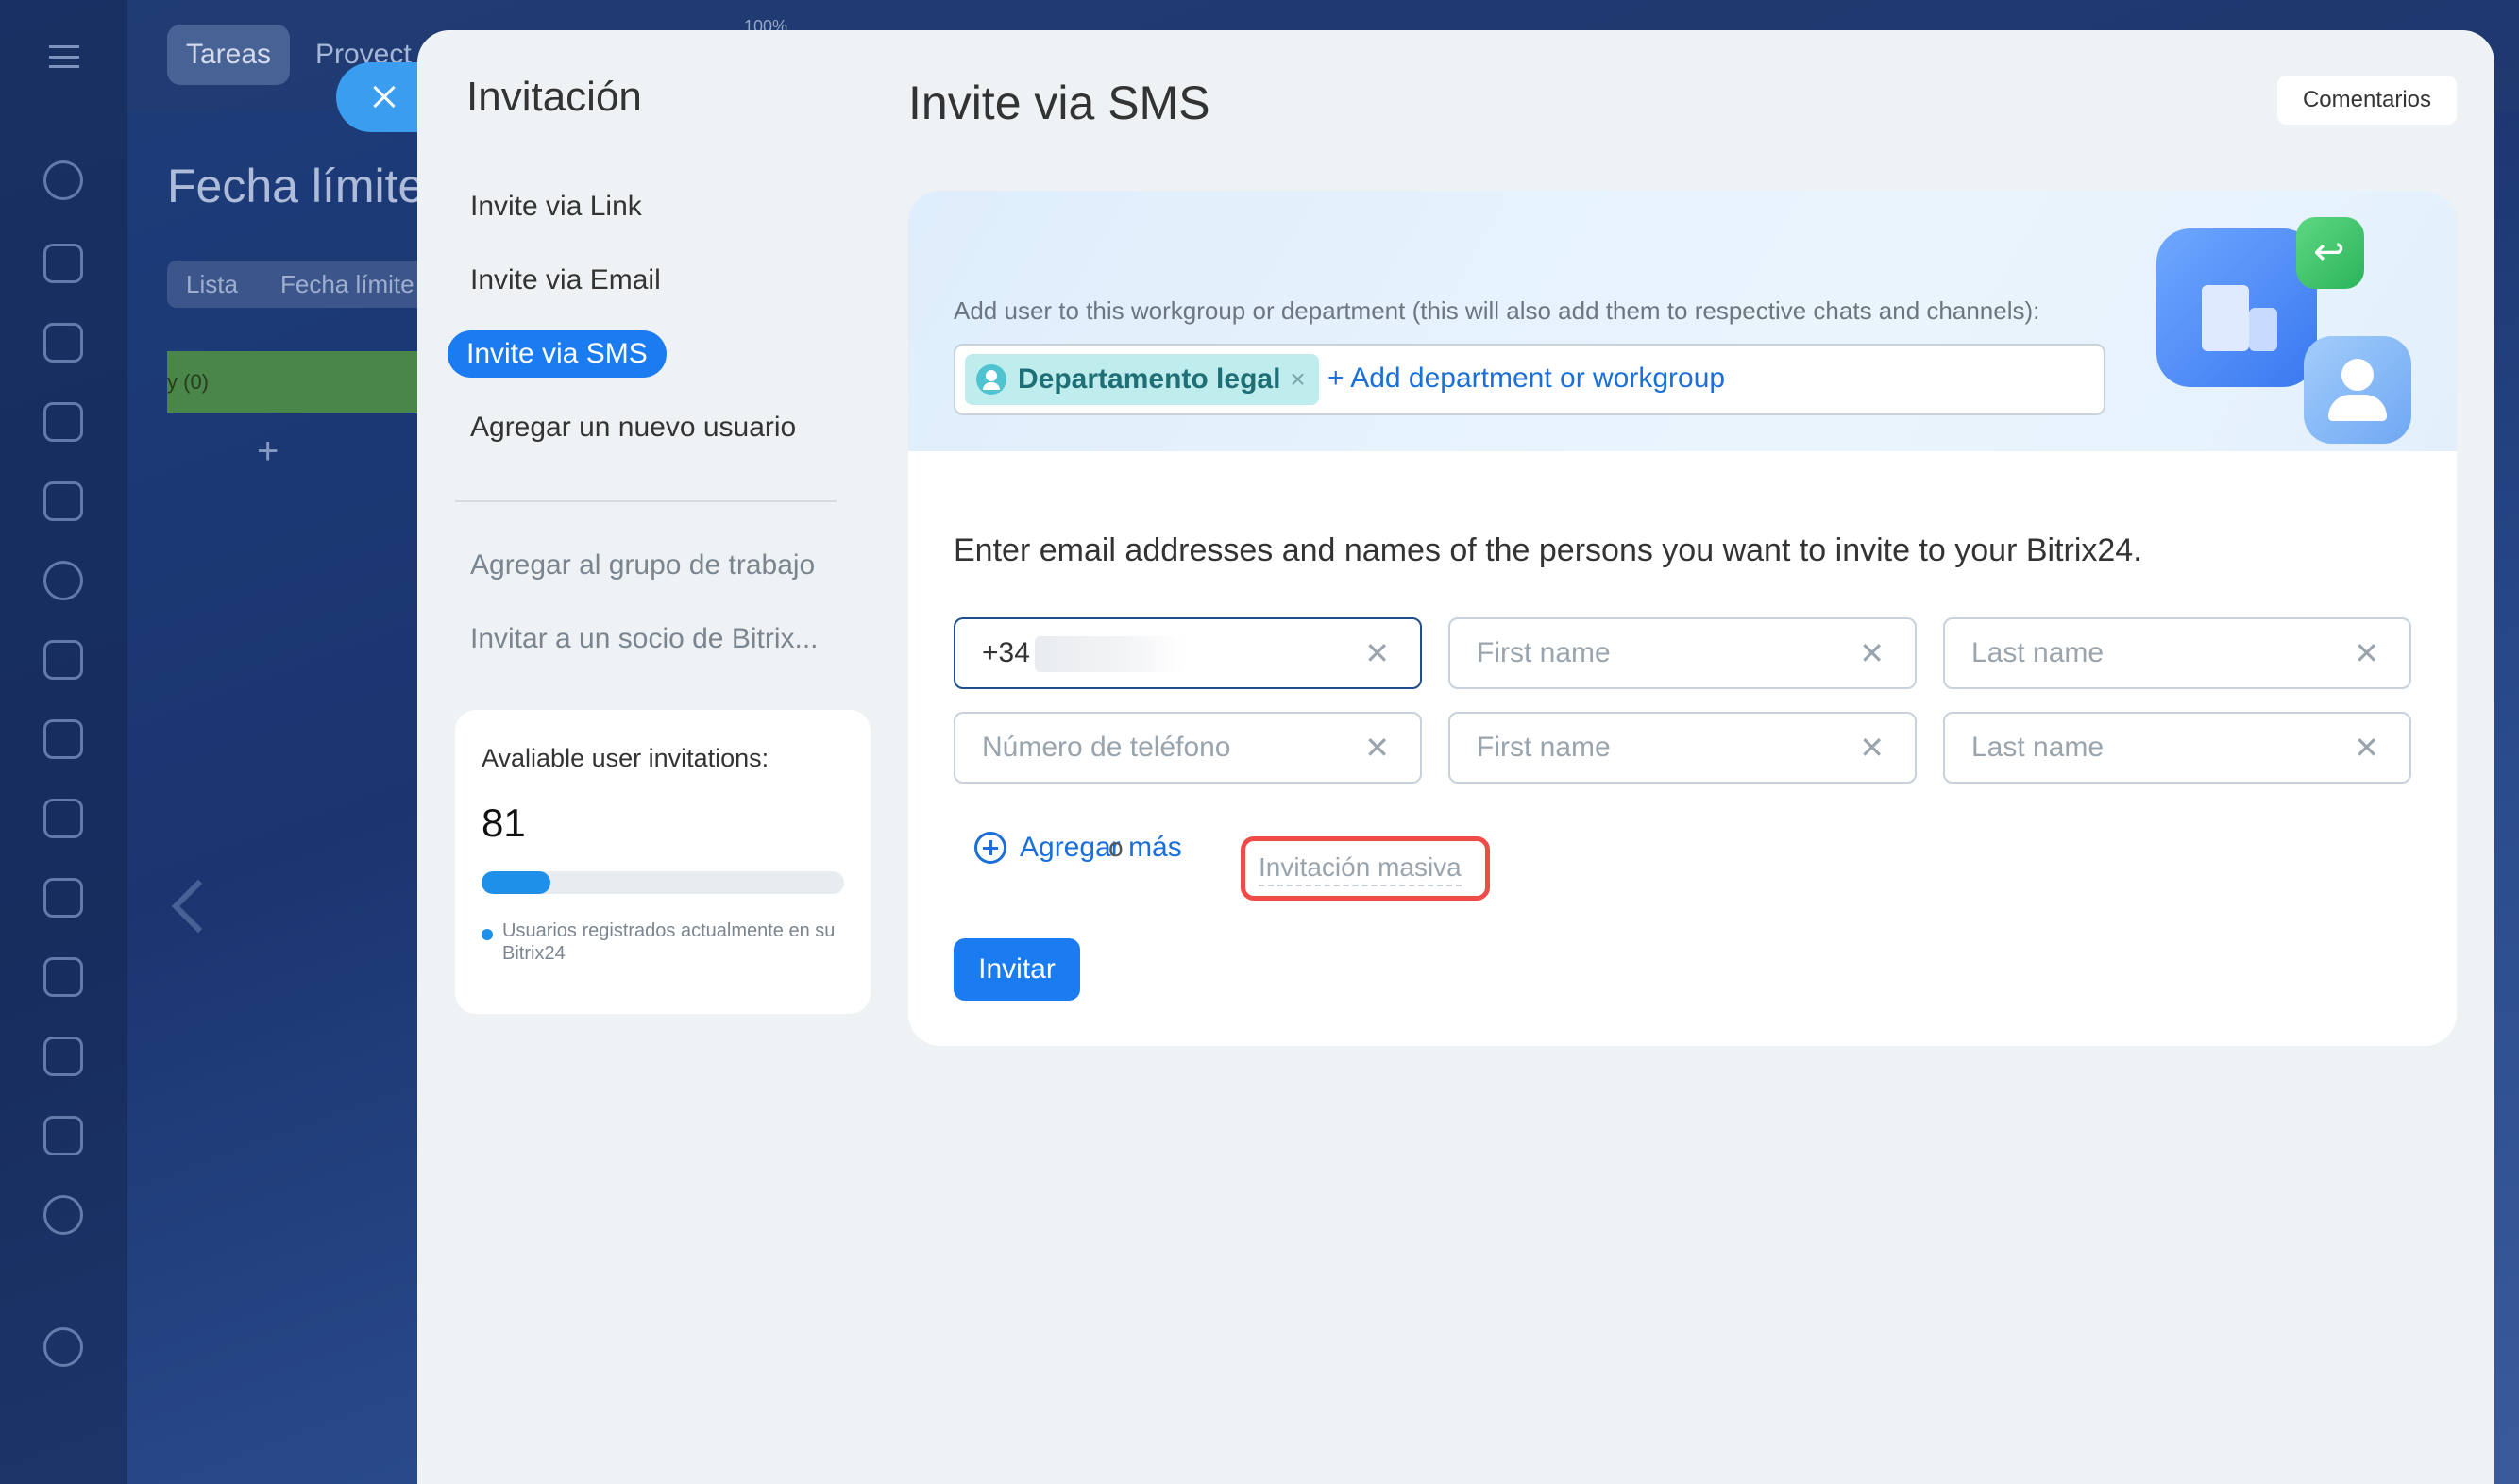  What do you see at coordinates (633, 428) in the screenshot?
I see `menu-add-new-user: Agregar un nuevo usuario` at bounding box center [633, 428].